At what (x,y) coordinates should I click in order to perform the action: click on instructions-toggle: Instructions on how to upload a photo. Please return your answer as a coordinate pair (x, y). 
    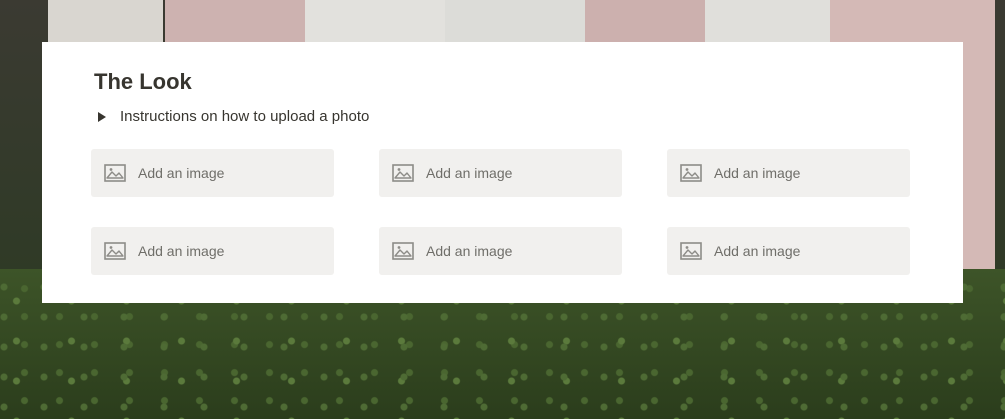
    Looking at the image, I should click on (233, 116).